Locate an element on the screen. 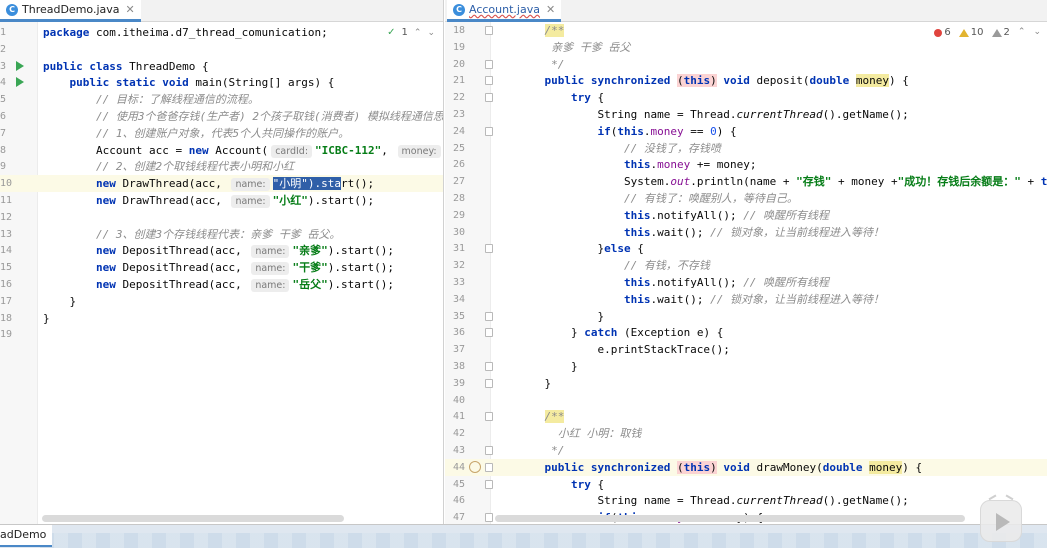  code-line: 45 try { is located at coordinates (746, 484).